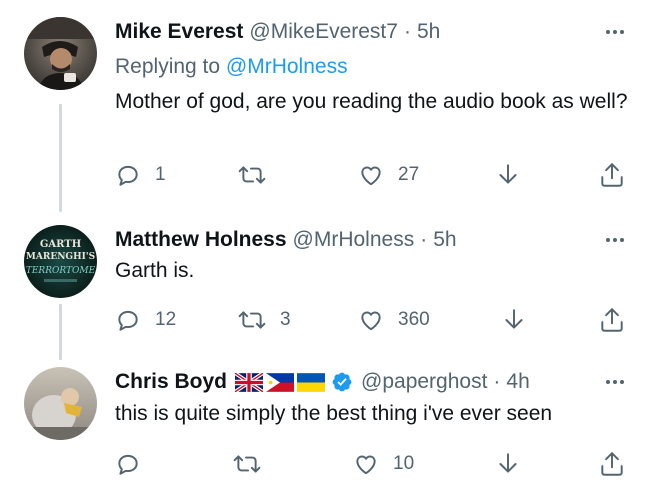 The height and width of the screenshot is (500, 651). I want to click on like-button: 27, so click(388, 175).